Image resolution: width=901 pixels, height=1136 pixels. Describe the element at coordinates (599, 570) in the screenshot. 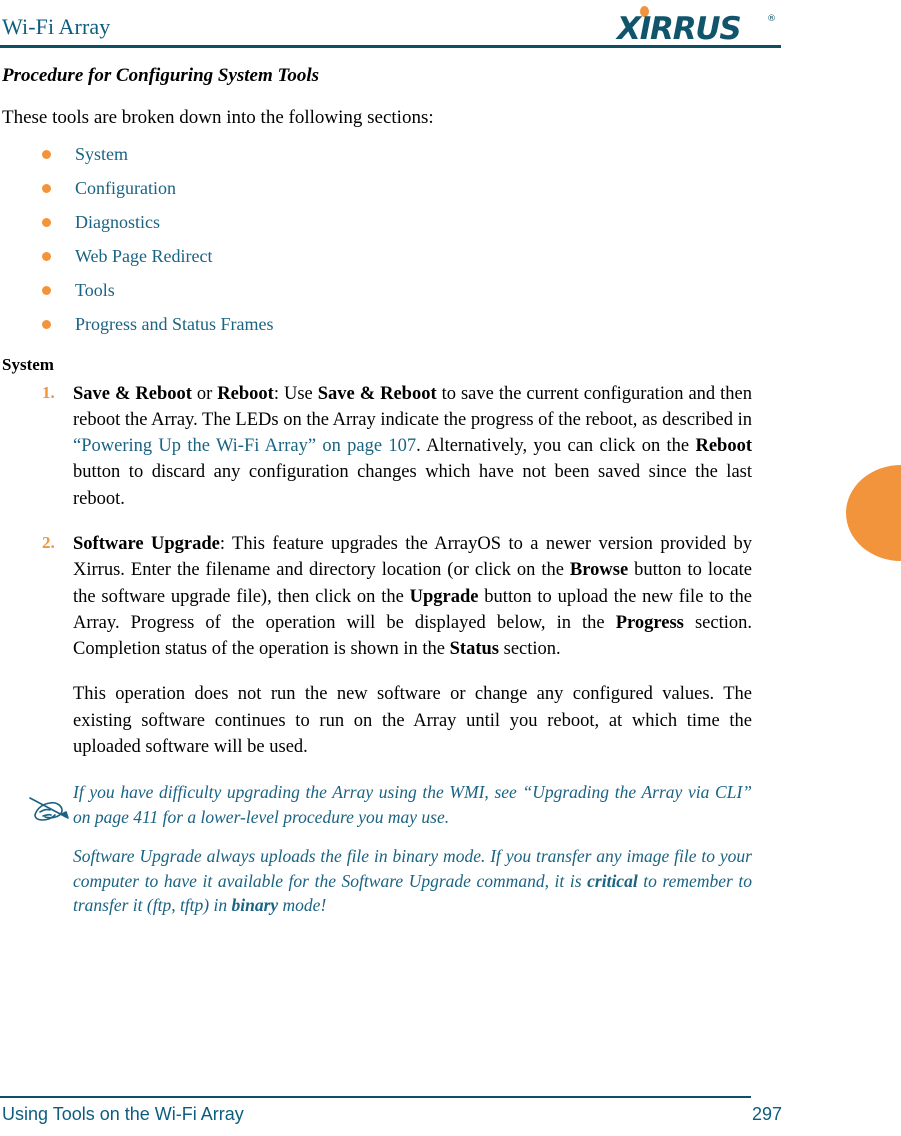

I see `emphasis-bold: Browse` at that location.